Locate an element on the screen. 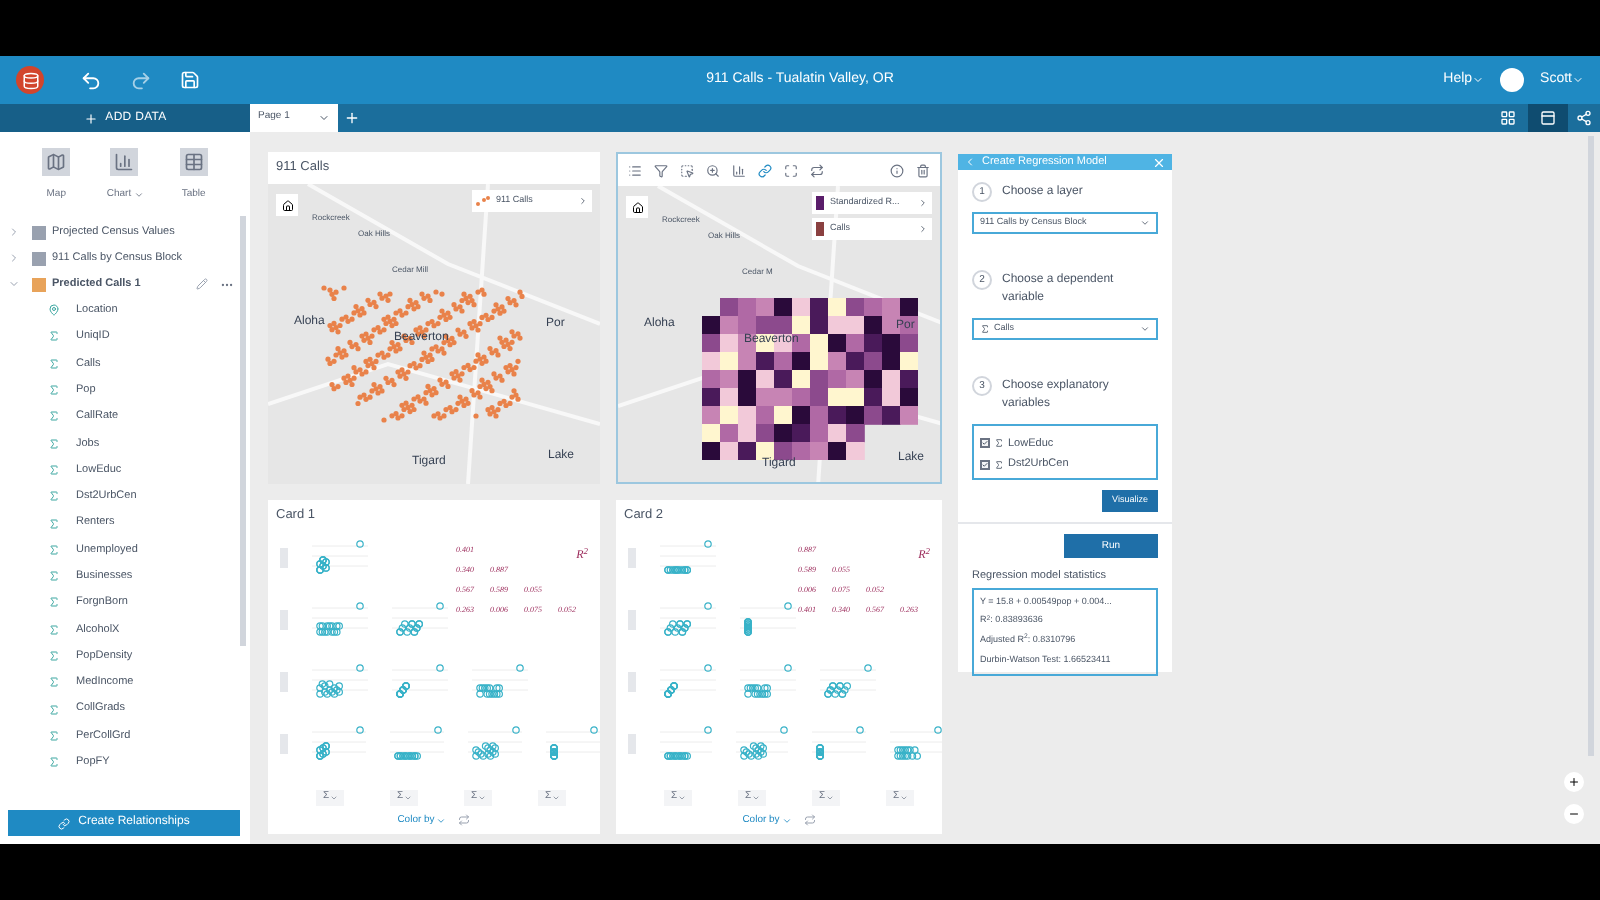 The width and height of the screenshot is (1600, 900). scrollbar is located at coordinates (243, 431).